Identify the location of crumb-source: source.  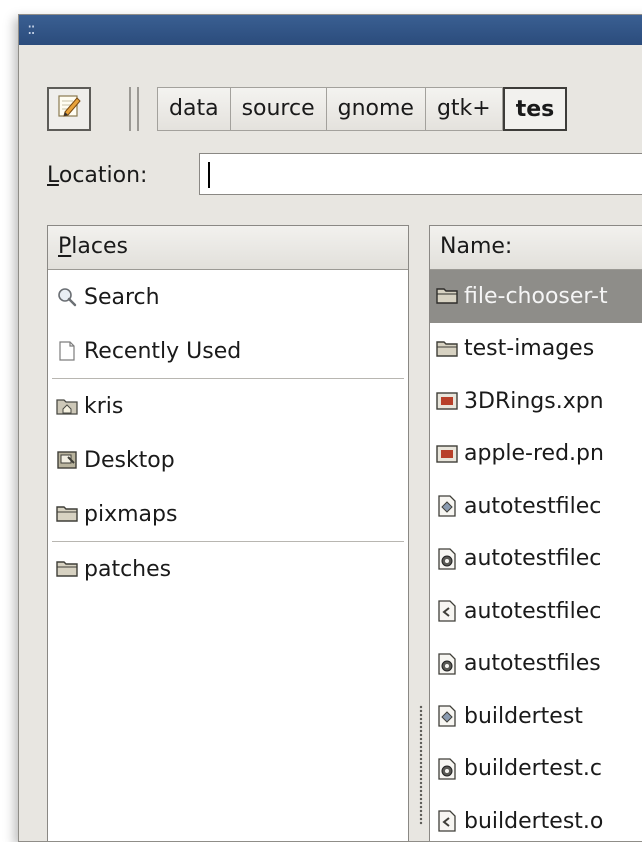
(278, 109).